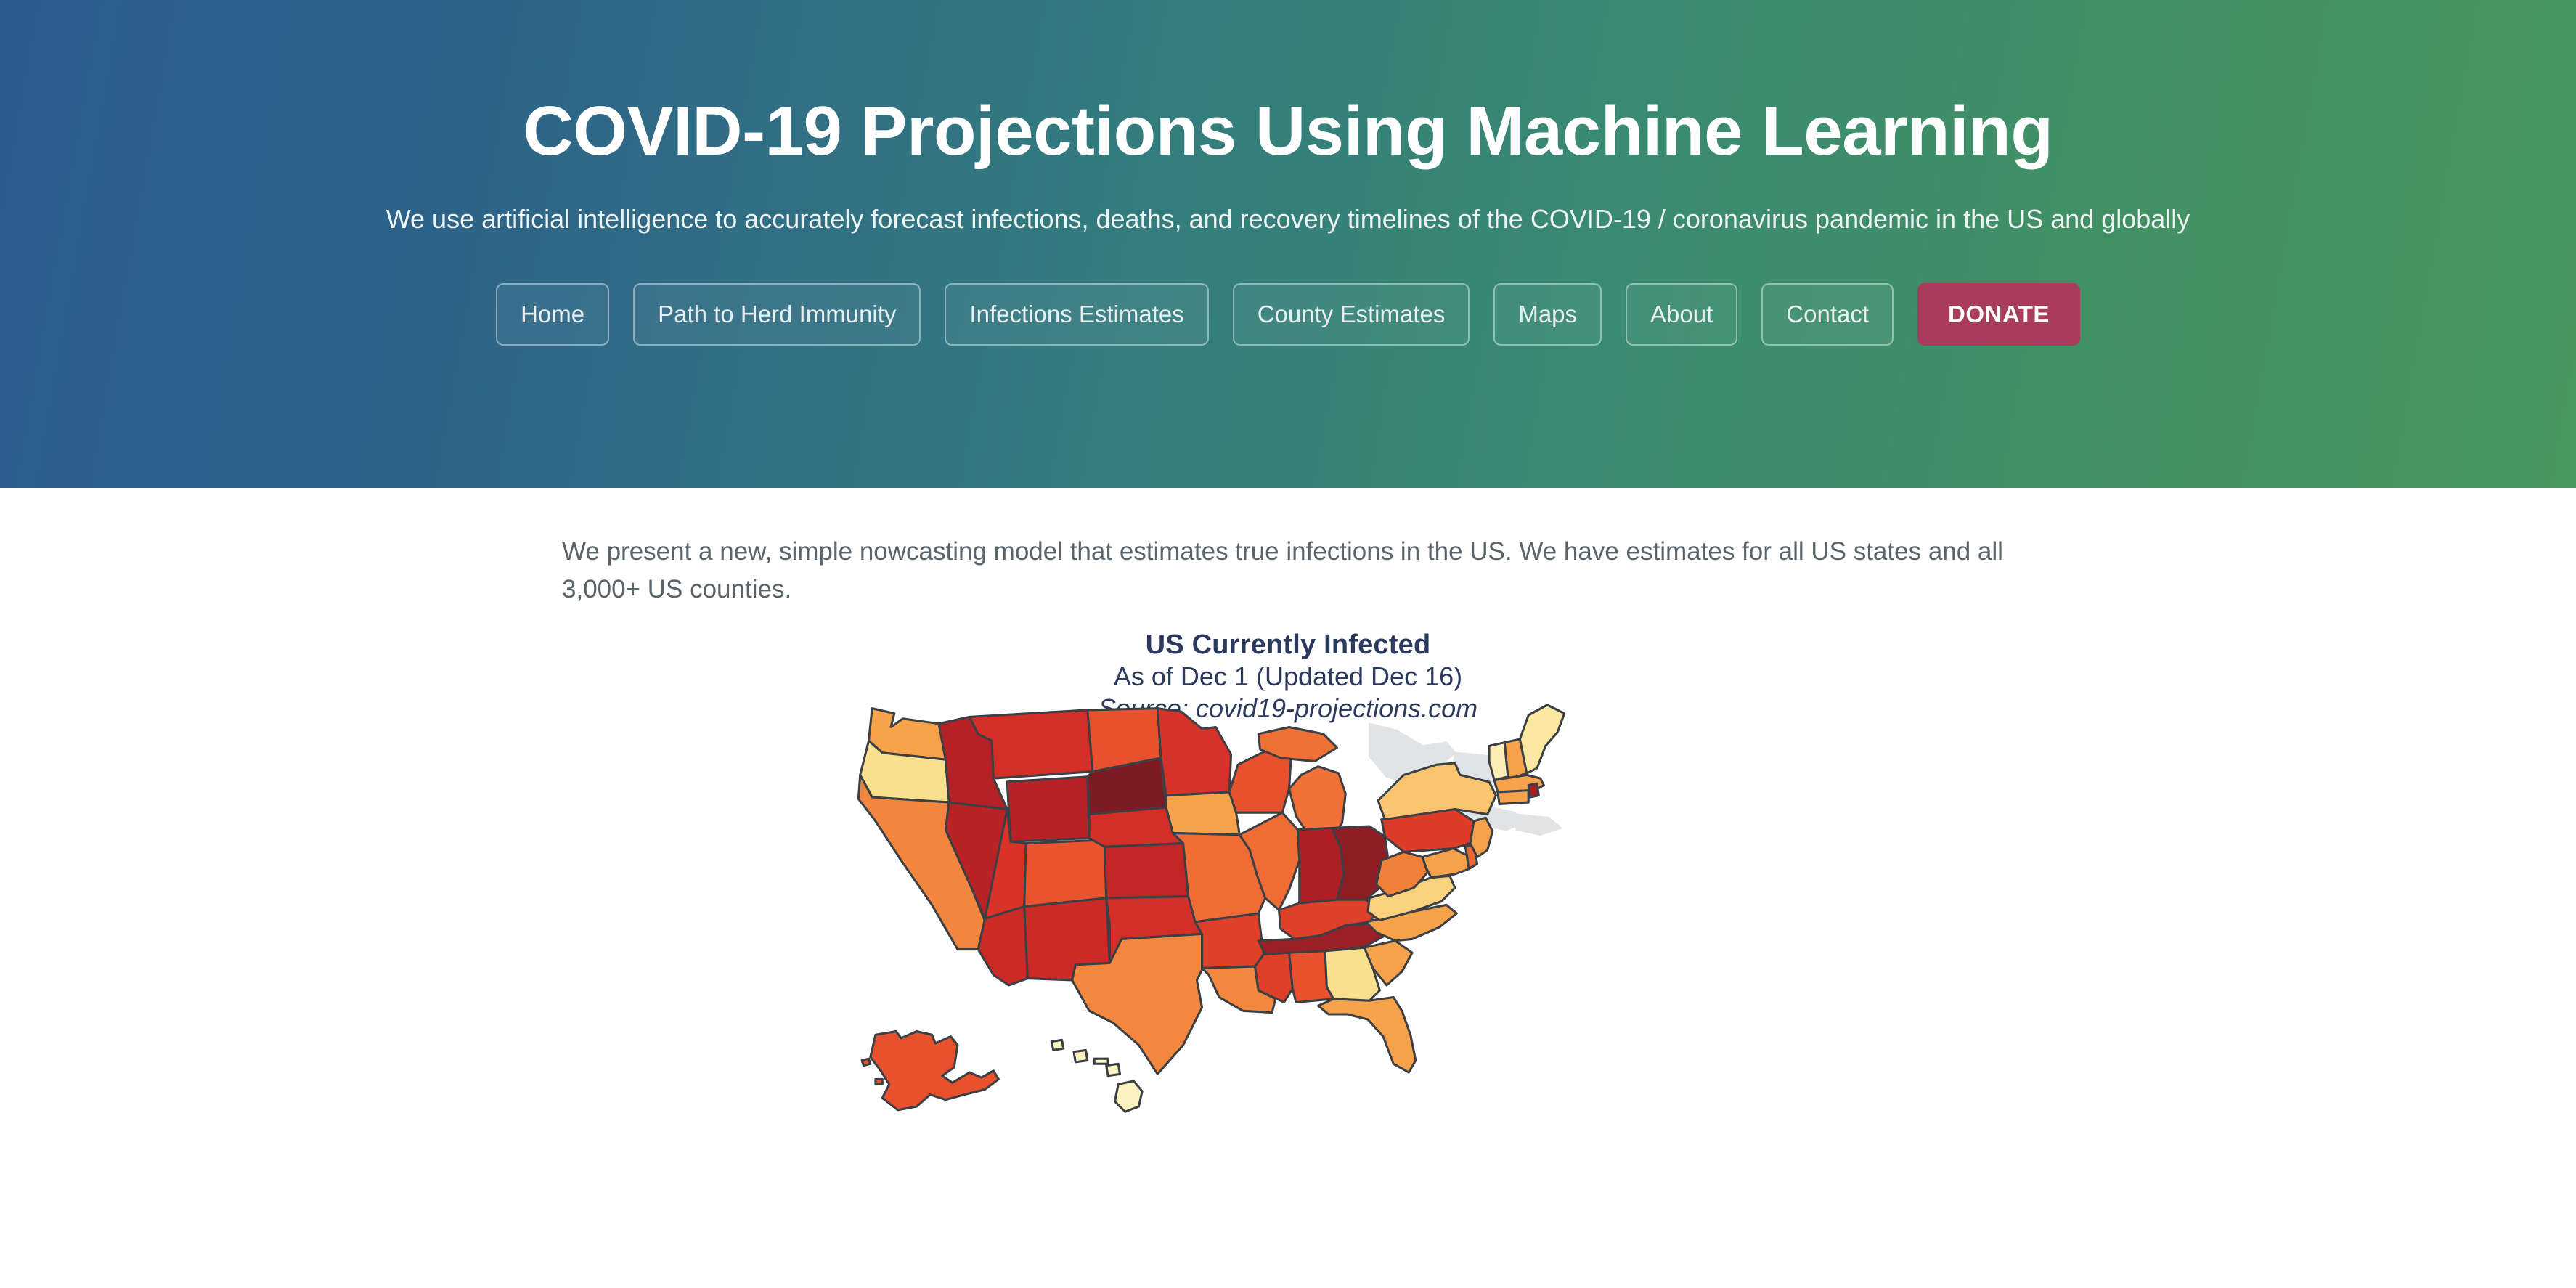 Image resolution: width=2576 pixels, height=1288 pixels. Describe the element at coordinates (1203, 813) in the screenshot. I see `state-IA` at that location.